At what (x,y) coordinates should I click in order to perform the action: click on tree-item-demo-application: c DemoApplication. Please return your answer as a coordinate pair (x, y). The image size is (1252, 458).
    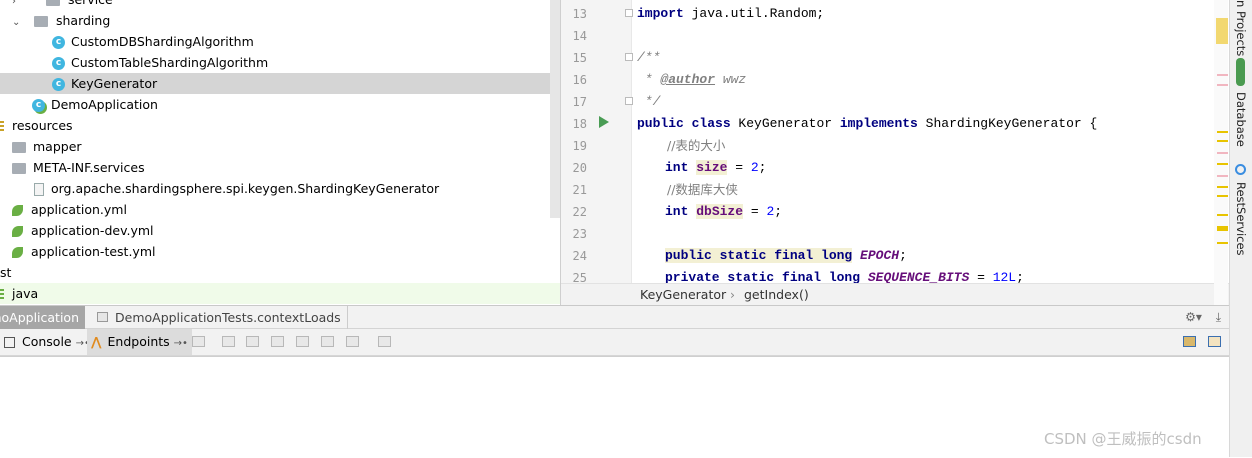
    Looking at the image, I should click on (280, 104).